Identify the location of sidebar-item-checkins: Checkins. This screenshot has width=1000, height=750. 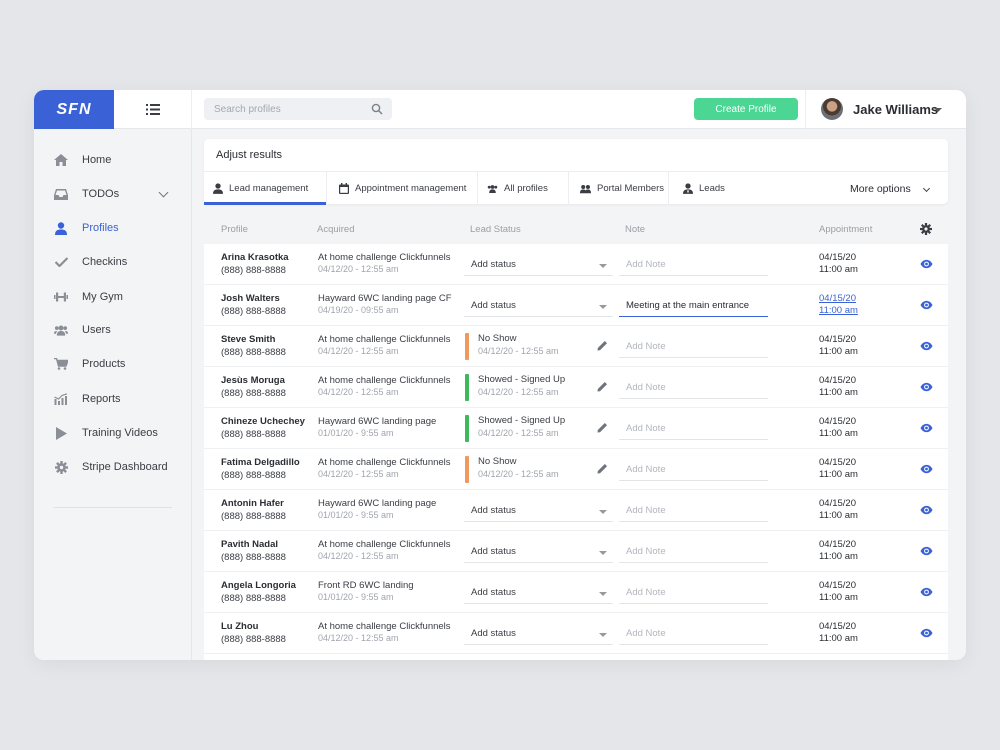
(113, 262).